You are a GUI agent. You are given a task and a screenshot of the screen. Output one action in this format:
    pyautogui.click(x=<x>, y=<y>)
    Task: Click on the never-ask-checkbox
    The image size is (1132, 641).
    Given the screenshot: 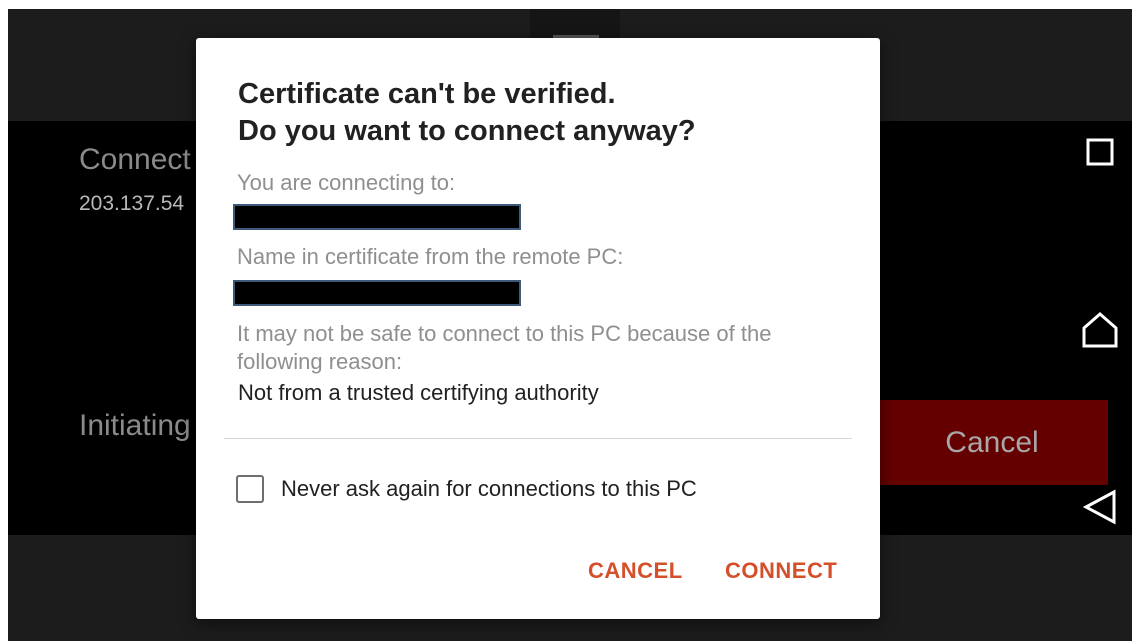 What is the action you would take?
    pyautogui.click(x=250, y=489)
    